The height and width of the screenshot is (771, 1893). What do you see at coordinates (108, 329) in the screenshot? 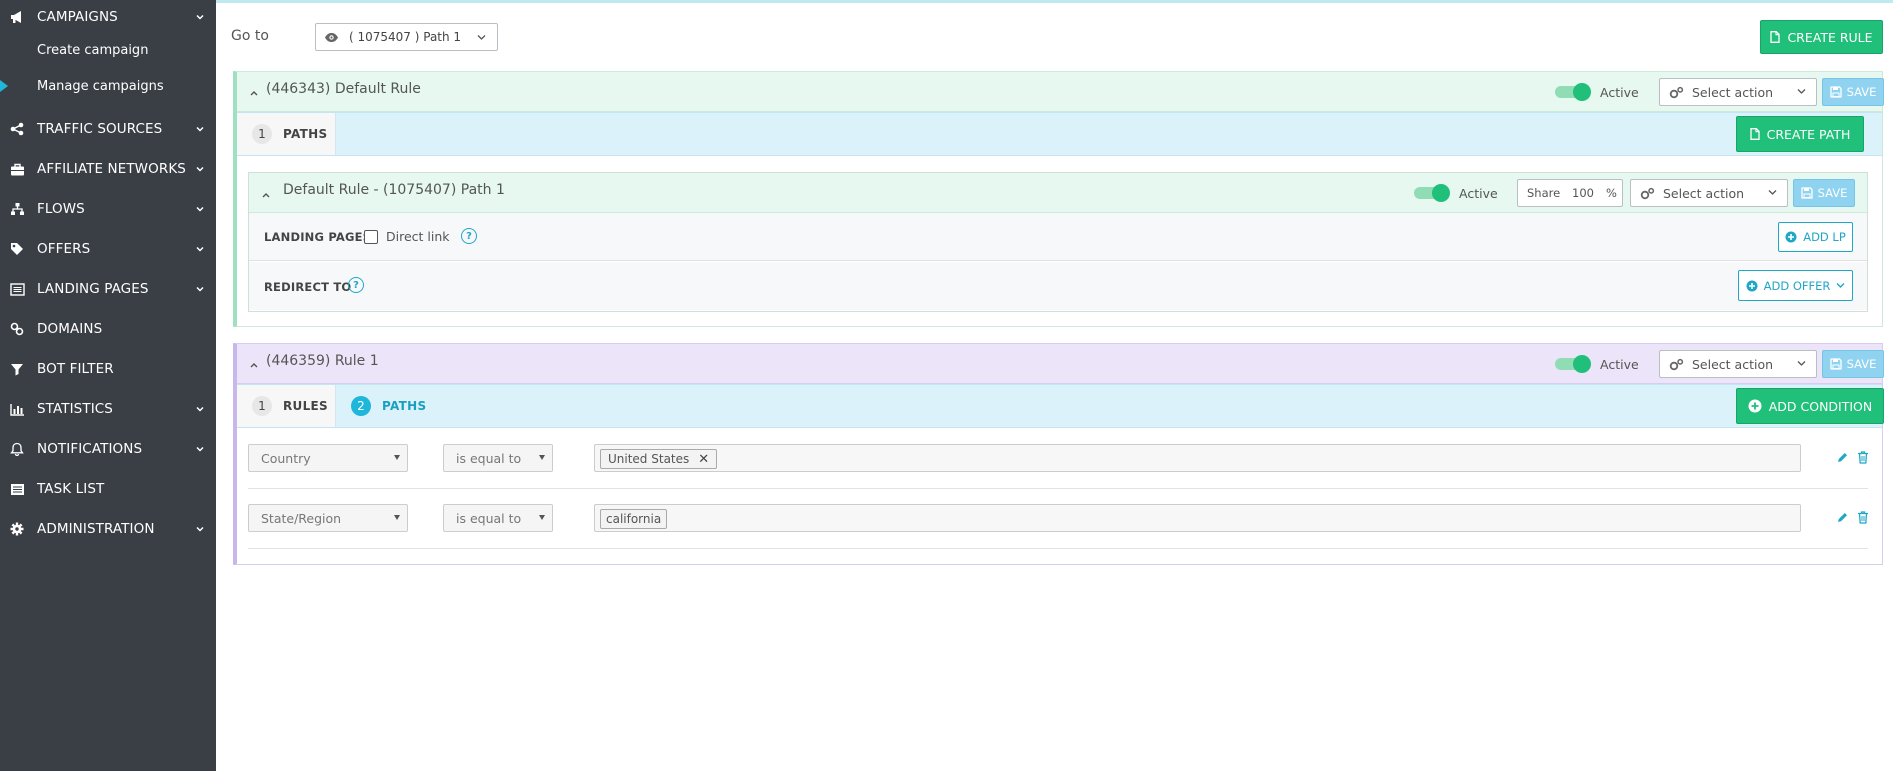
I see `sidebar-item-domains: DOMAINS` at bounding box center [108, 329].